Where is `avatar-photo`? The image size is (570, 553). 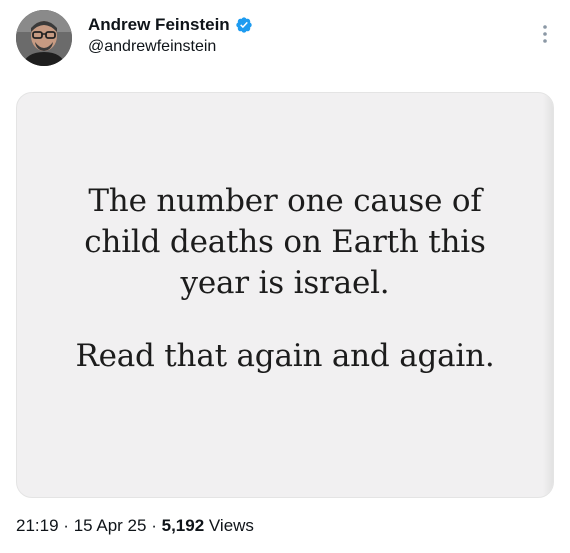 avatar-photo is located at coordinates (44, 38).